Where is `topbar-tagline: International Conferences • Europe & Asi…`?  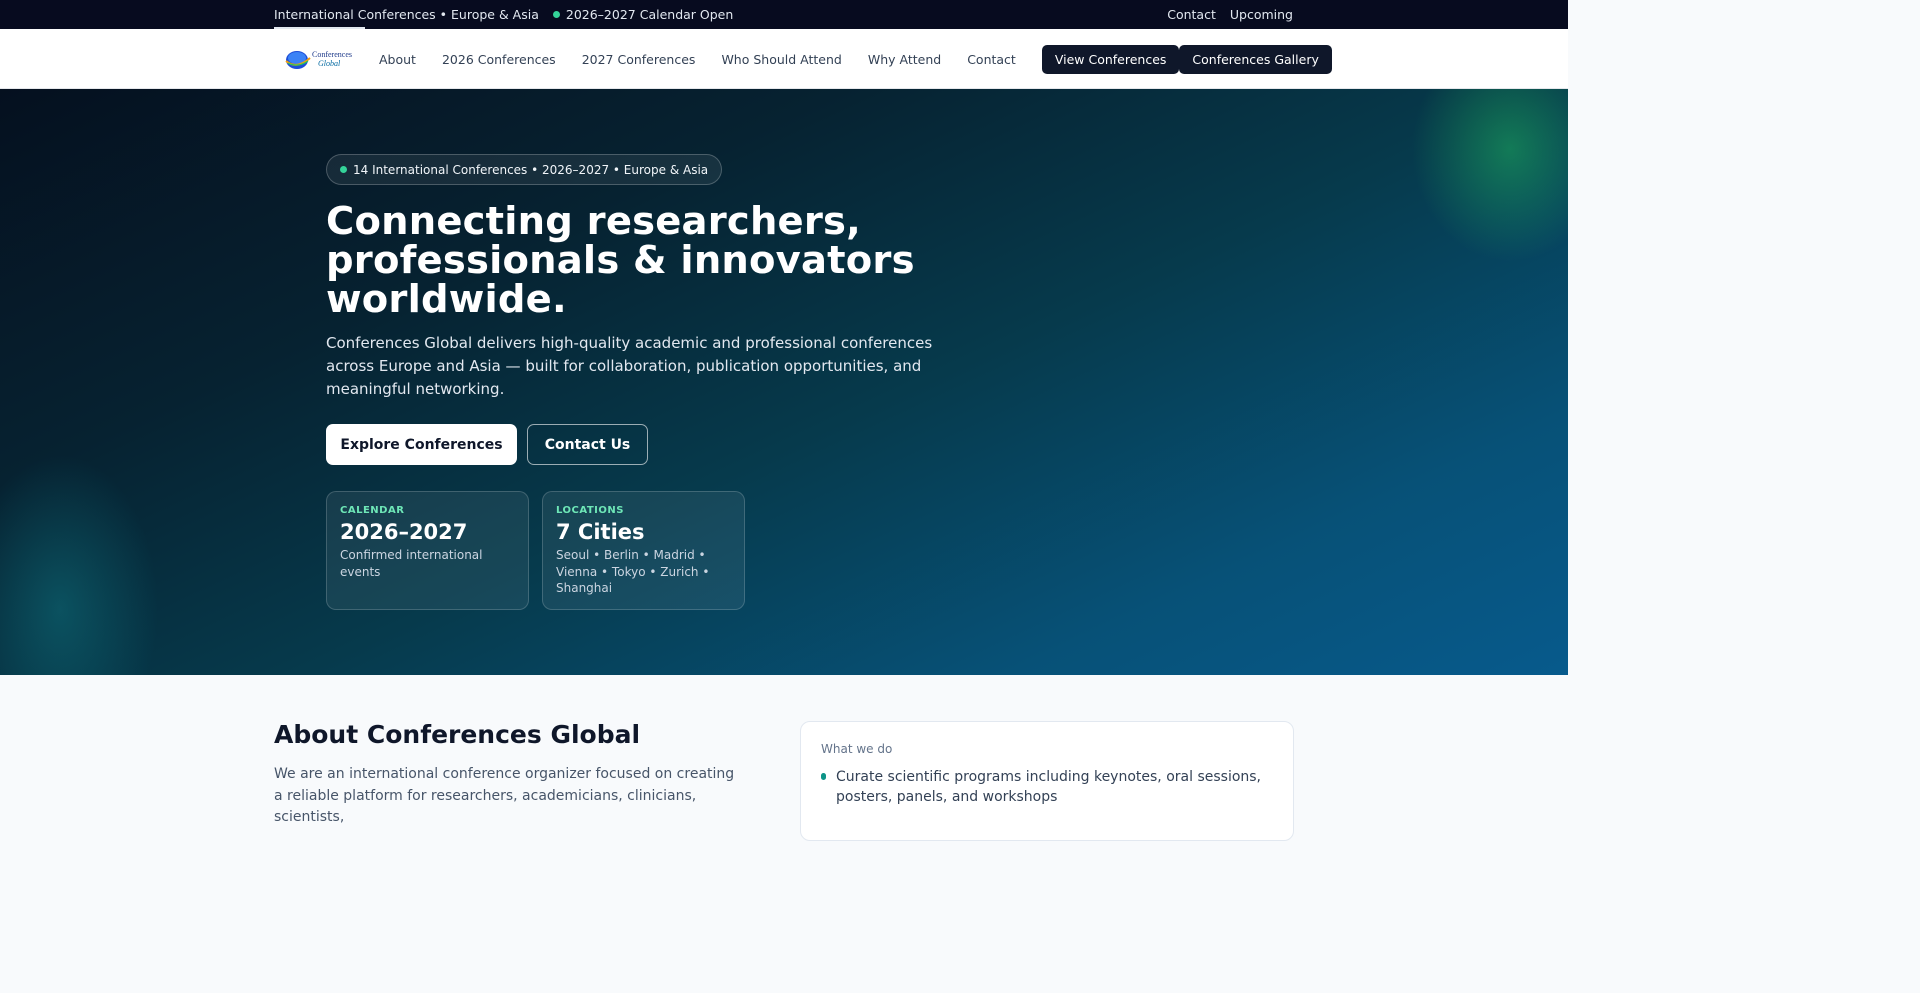 topbar-tagline: International Conferences • Europe & Asi… is located at coordinates (406, 14).